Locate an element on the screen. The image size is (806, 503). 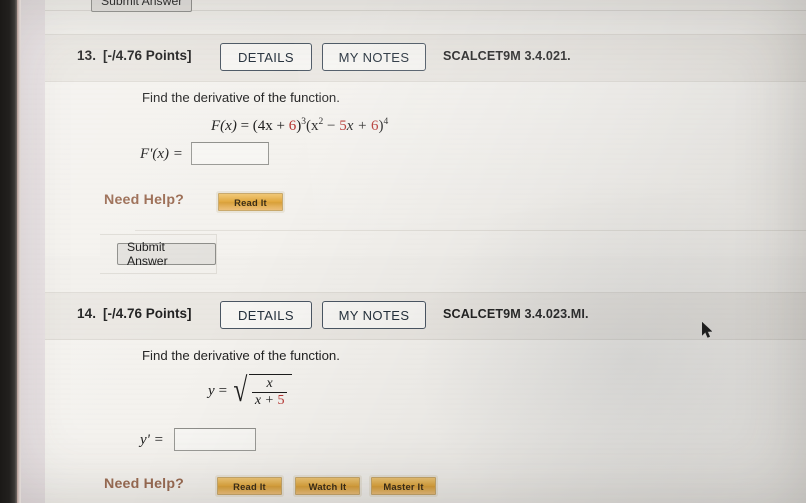
question-13-details-button: DETAILS is located at coordinates (266, 57).